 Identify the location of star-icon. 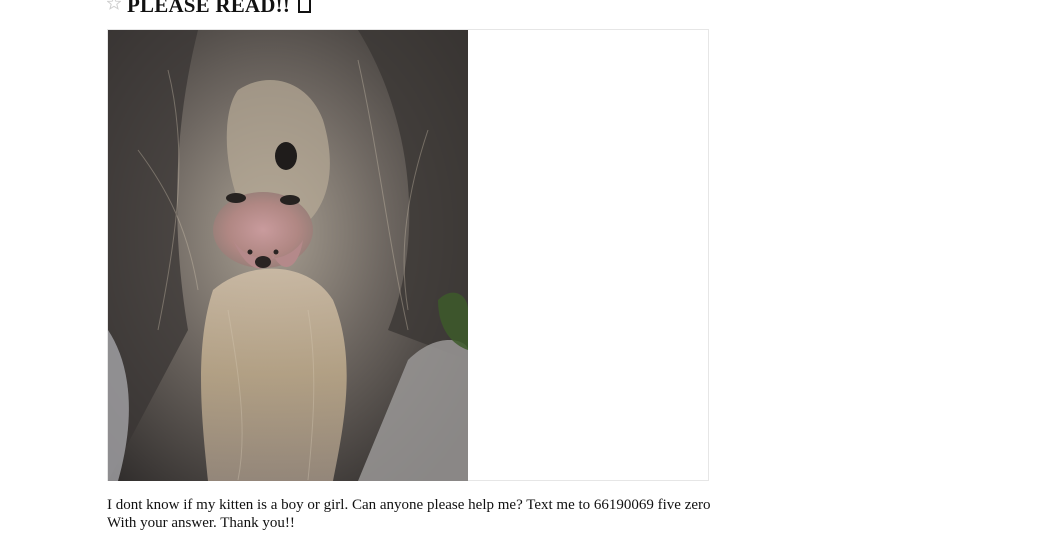
(114, 5).